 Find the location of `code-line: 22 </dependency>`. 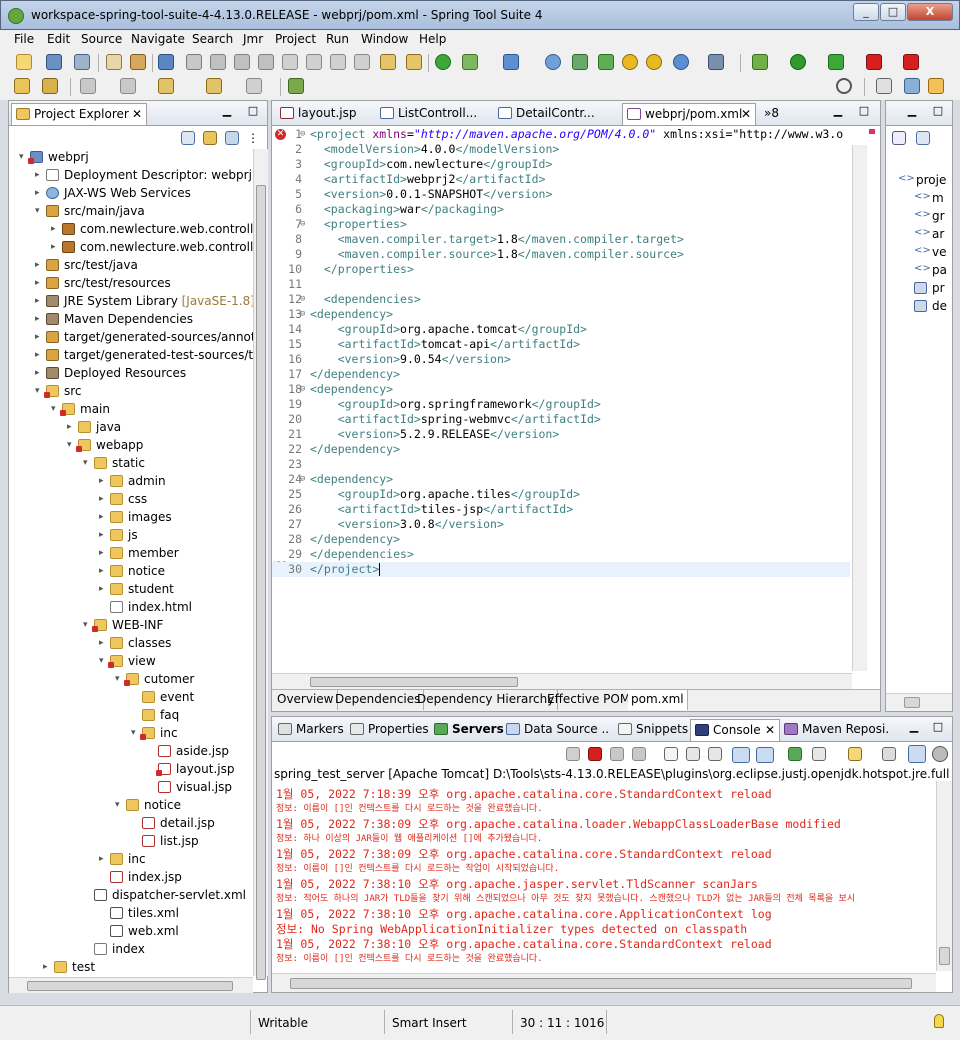

code-line: 22 </dependency> is located at coordinates (561, 449).